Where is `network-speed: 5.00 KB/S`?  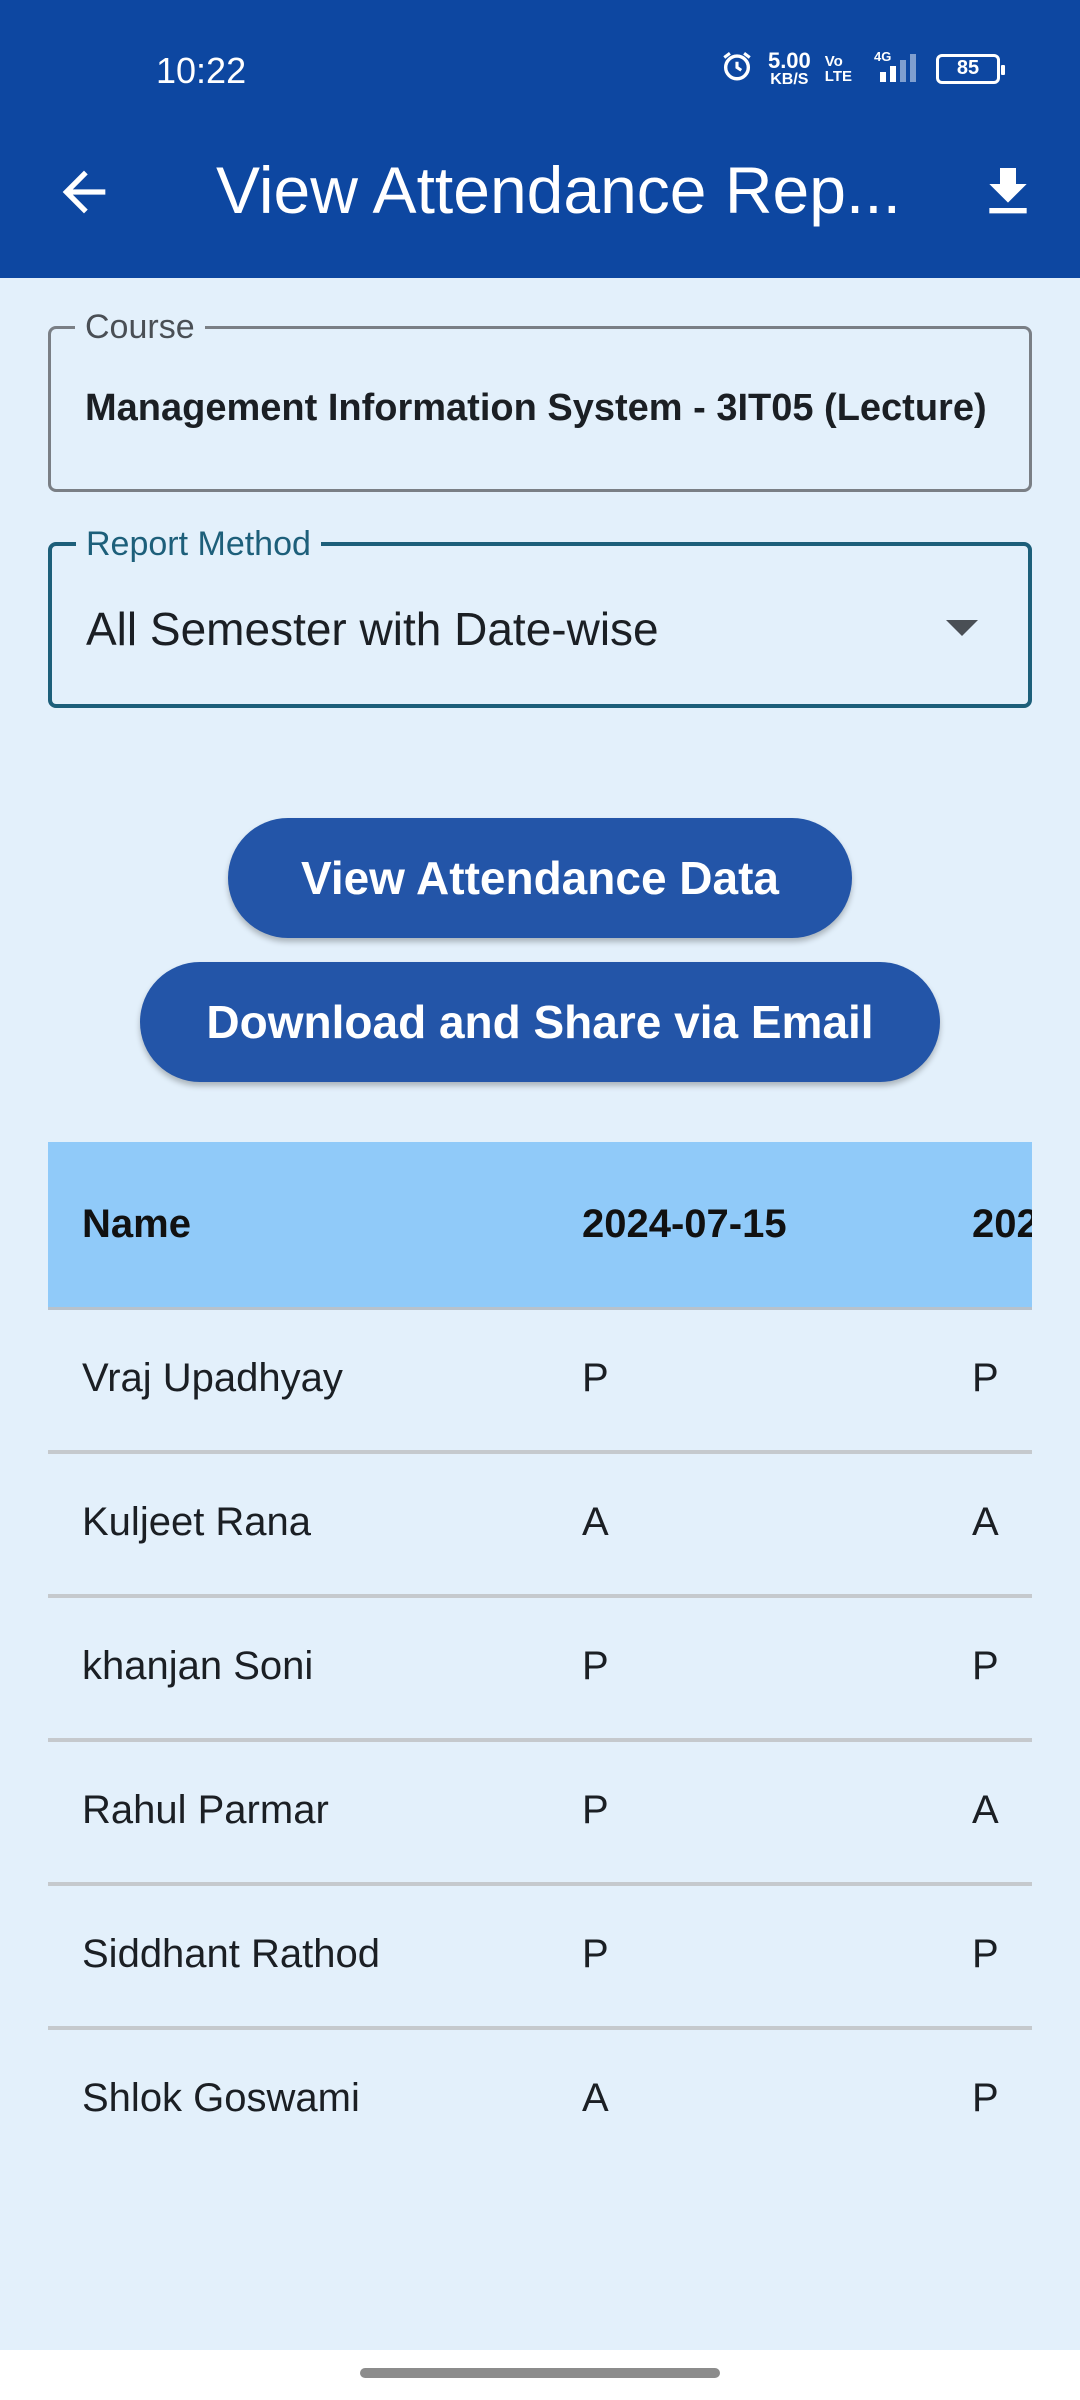 network-speed: 5.00 KB/S is located at coordinates (789, 67).